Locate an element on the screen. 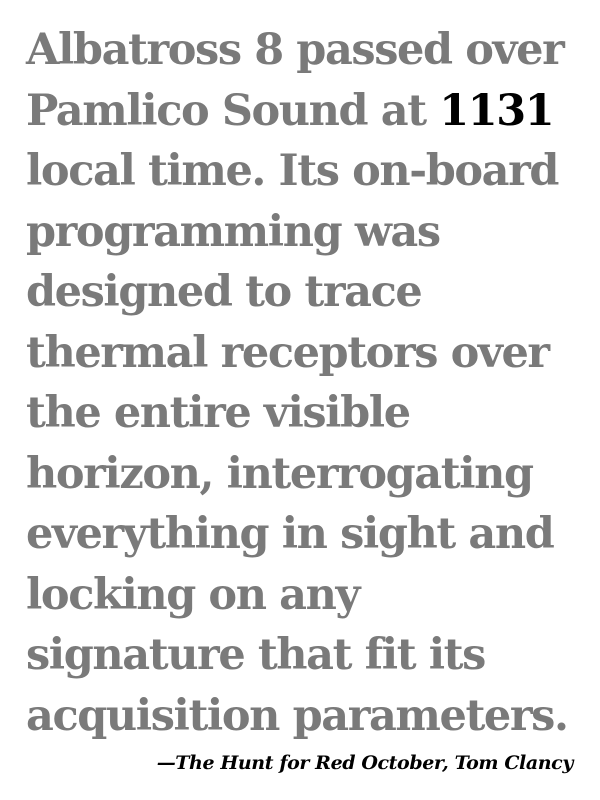  quote-line-11: signature that fit its is located at coordinates (306, 655).